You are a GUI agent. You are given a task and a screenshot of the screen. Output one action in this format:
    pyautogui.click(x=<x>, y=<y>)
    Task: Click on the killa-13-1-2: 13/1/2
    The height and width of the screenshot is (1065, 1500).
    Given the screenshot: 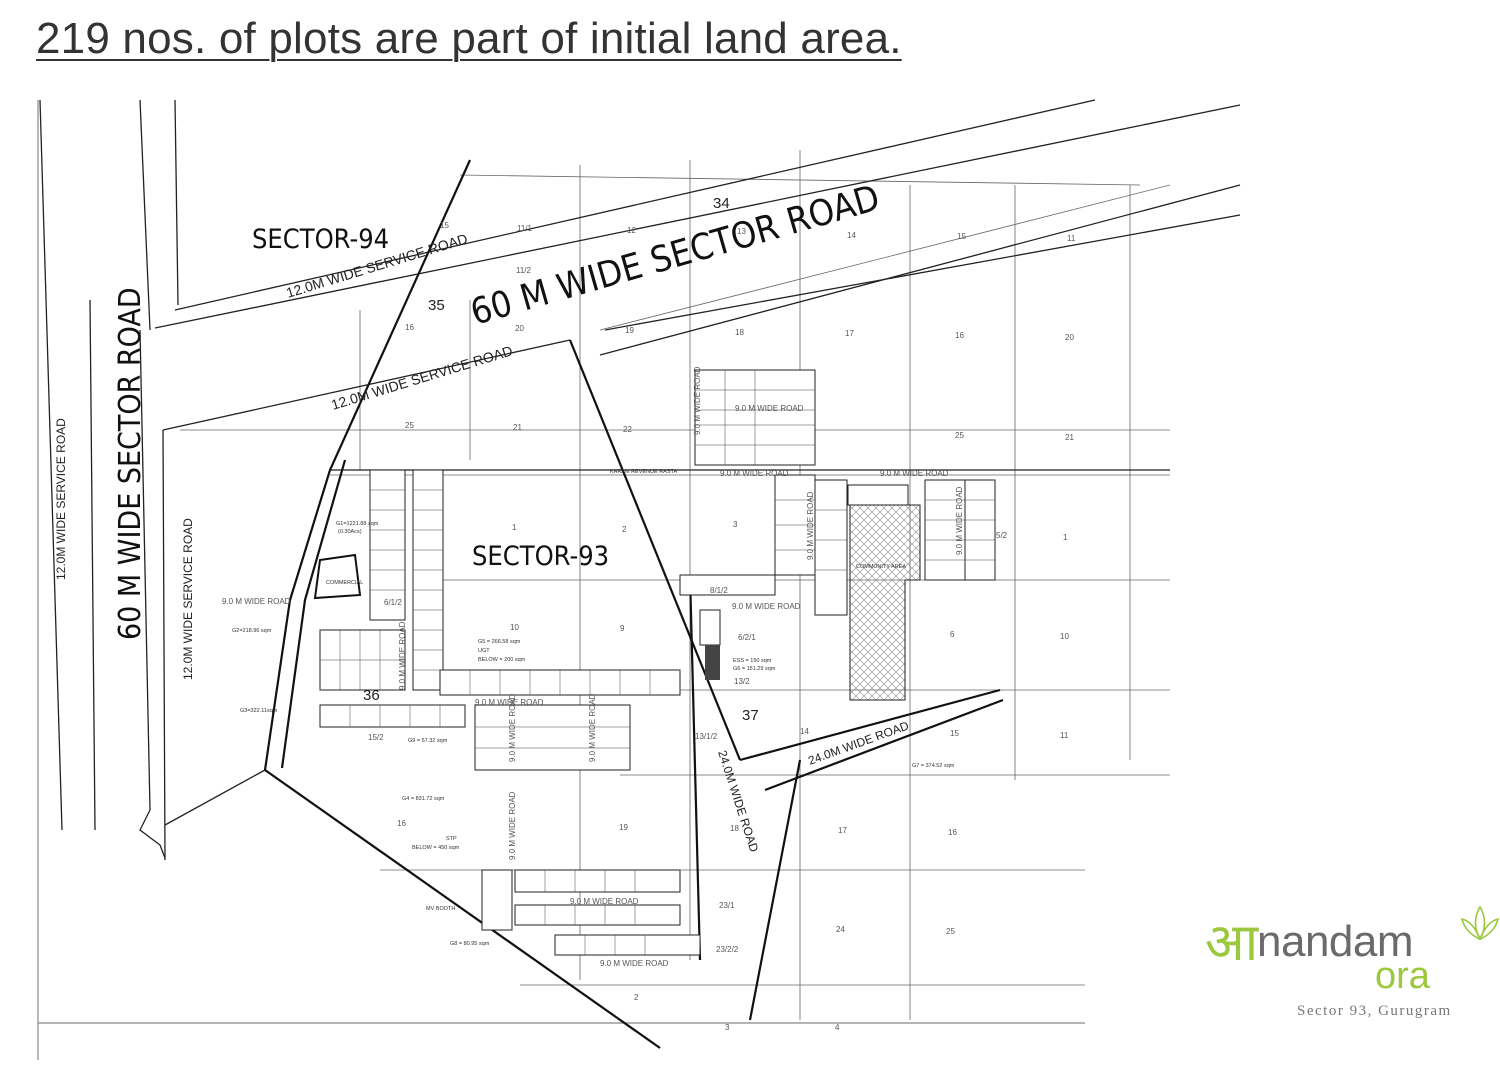 What is the action you would take?
    pyautogui.click(x=706, y=736)
    